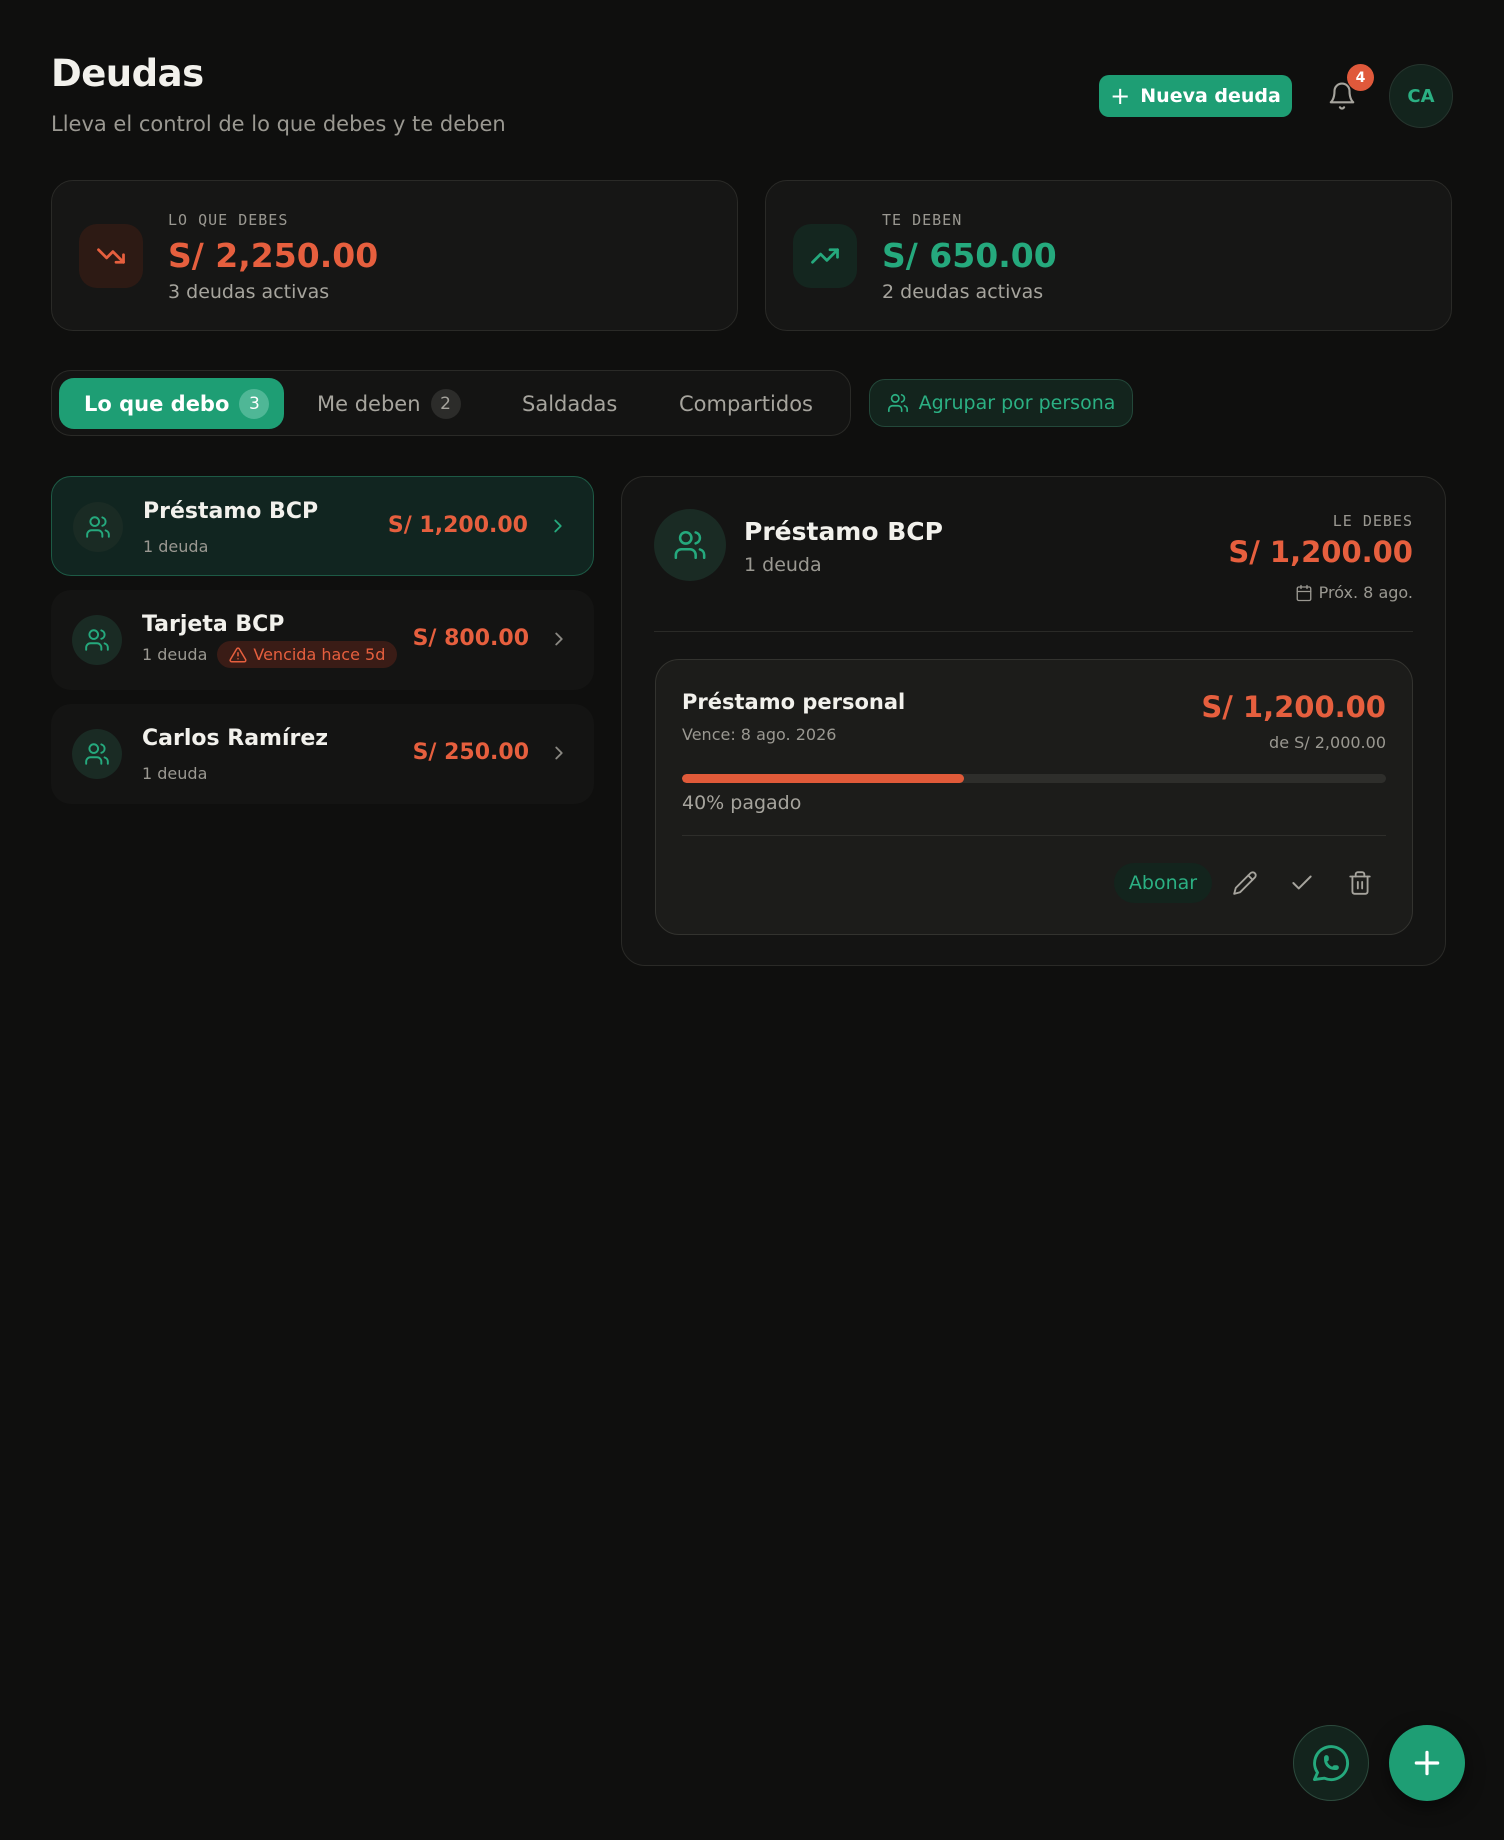  I want to click on check-icon, so click(1302, 882).